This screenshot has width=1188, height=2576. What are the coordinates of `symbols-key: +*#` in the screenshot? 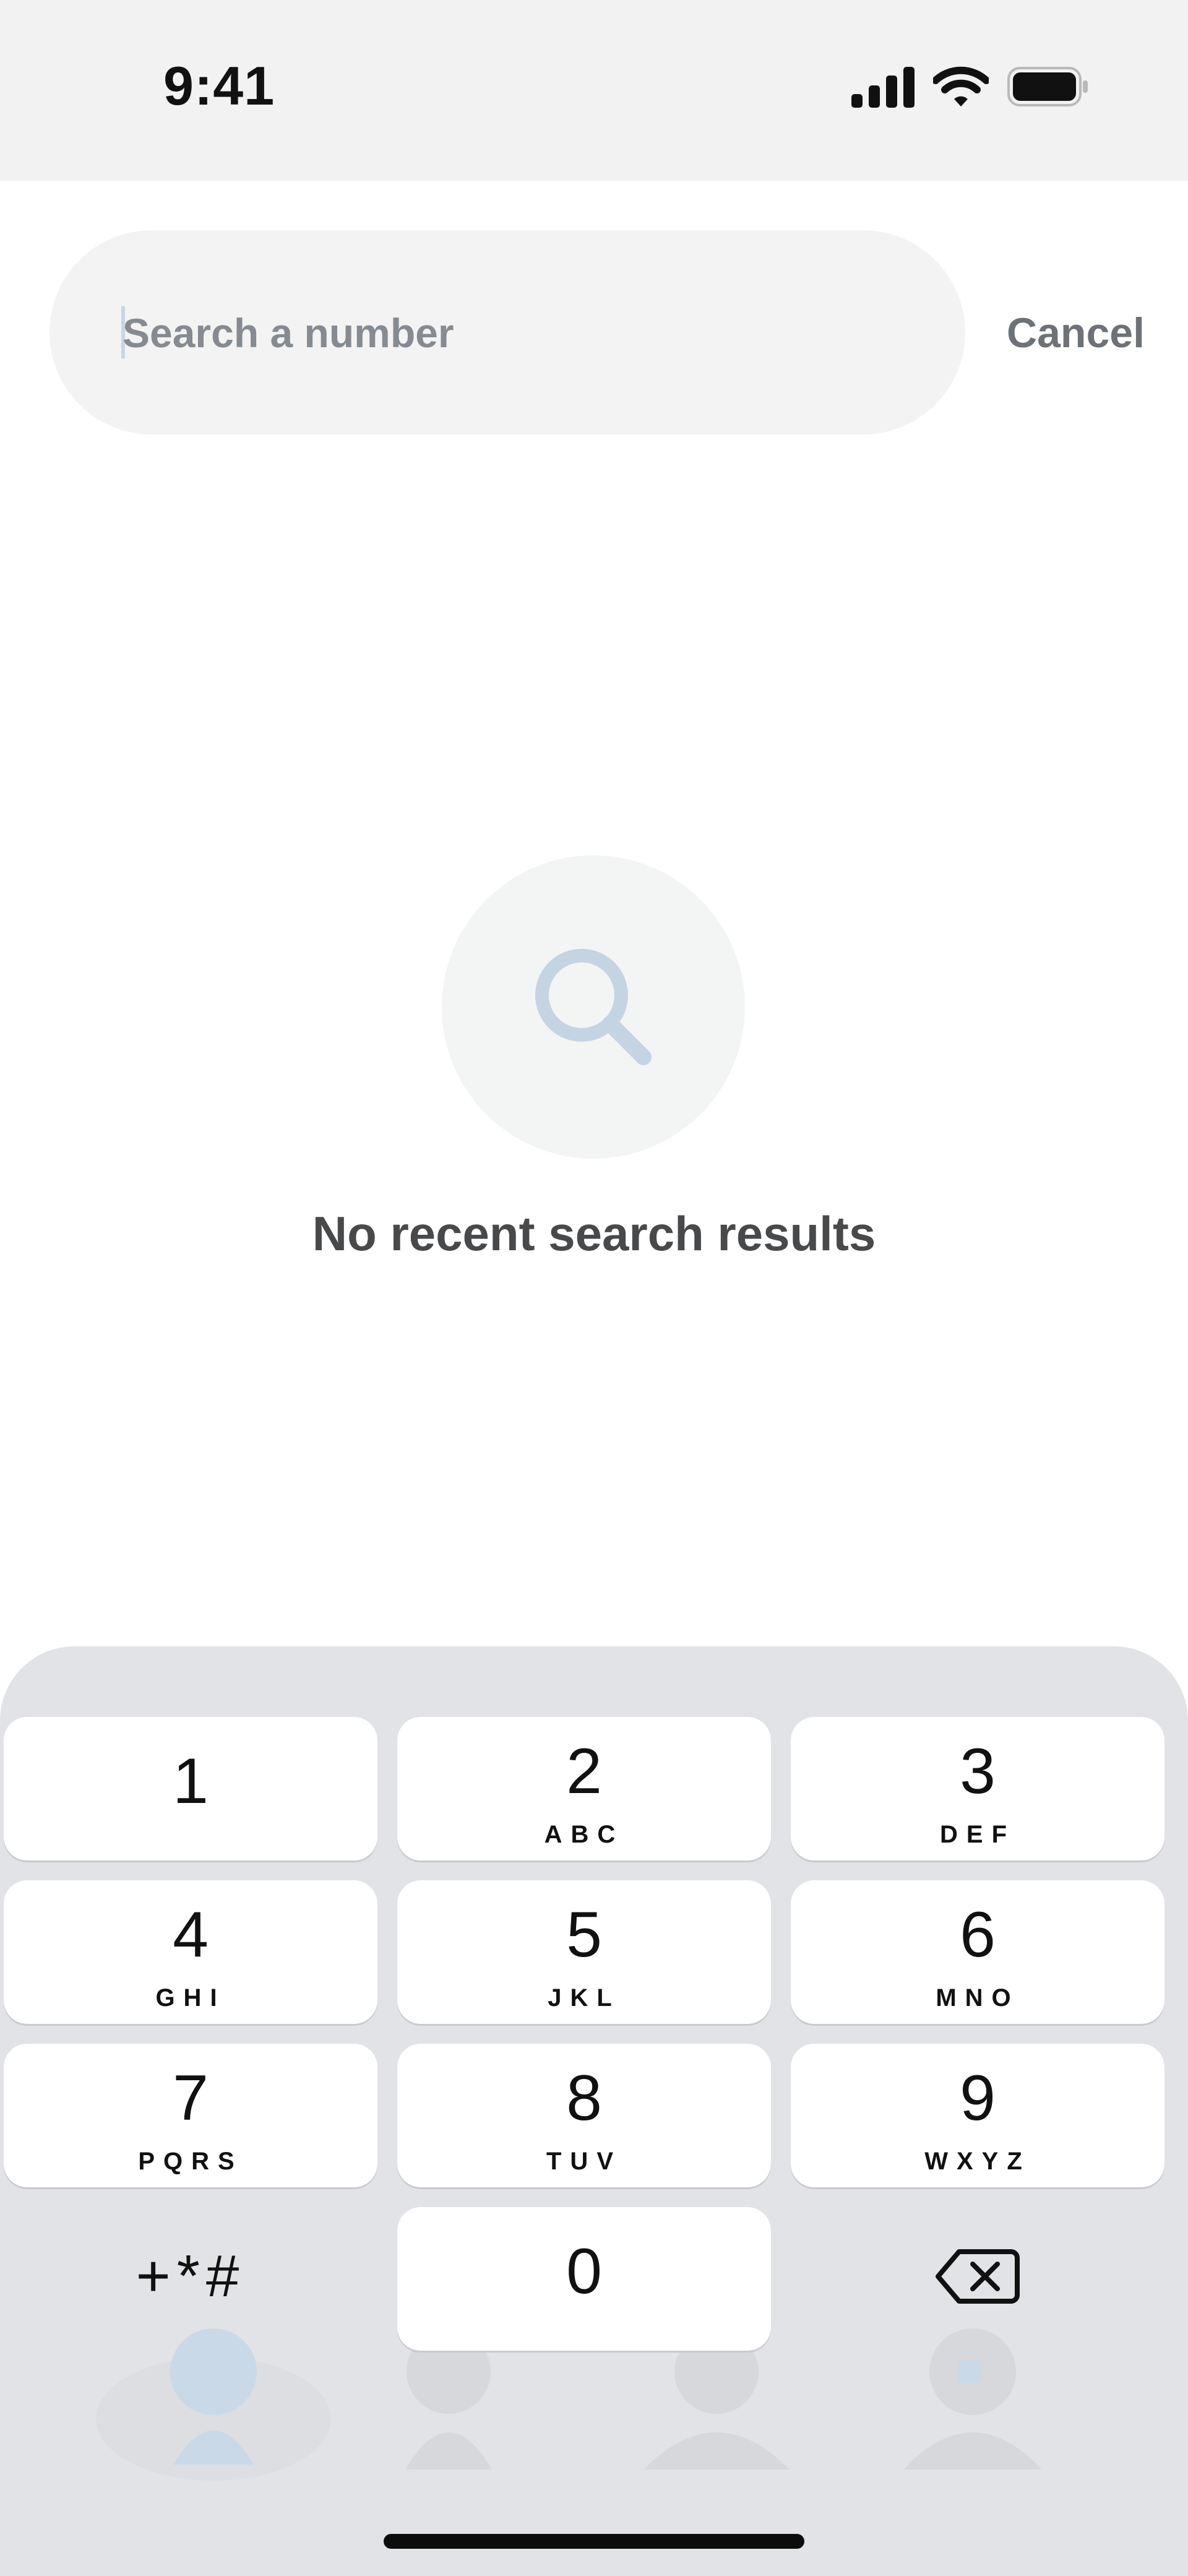 It's located at (190, 2276).